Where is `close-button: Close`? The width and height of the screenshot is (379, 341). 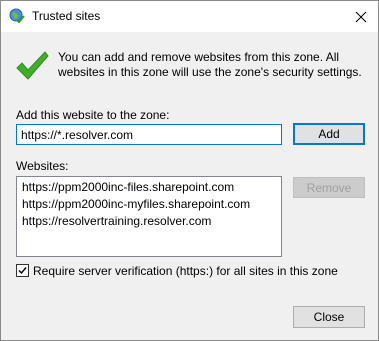
close-button: Close is located at coordinates (329, 317).